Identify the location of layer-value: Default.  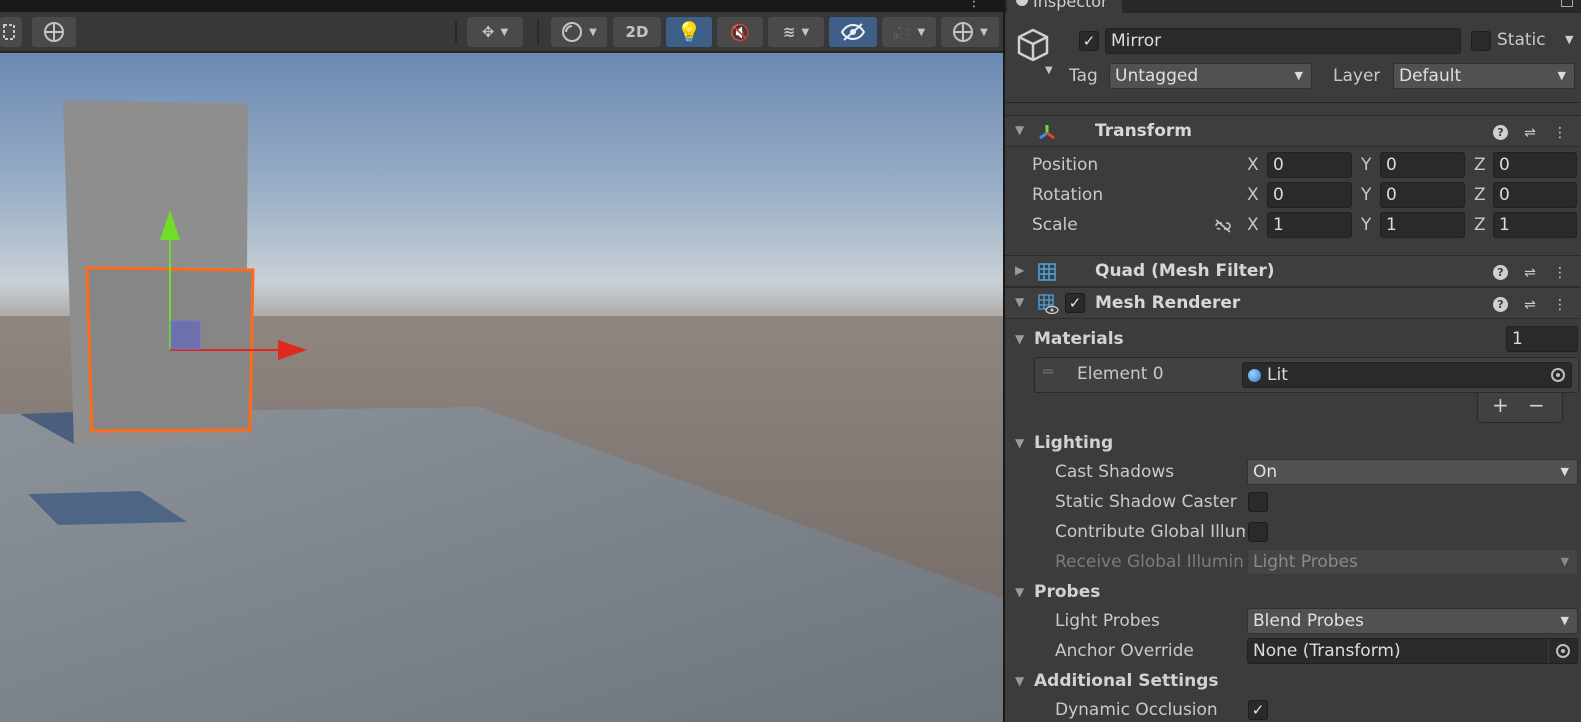
(1430, 76).